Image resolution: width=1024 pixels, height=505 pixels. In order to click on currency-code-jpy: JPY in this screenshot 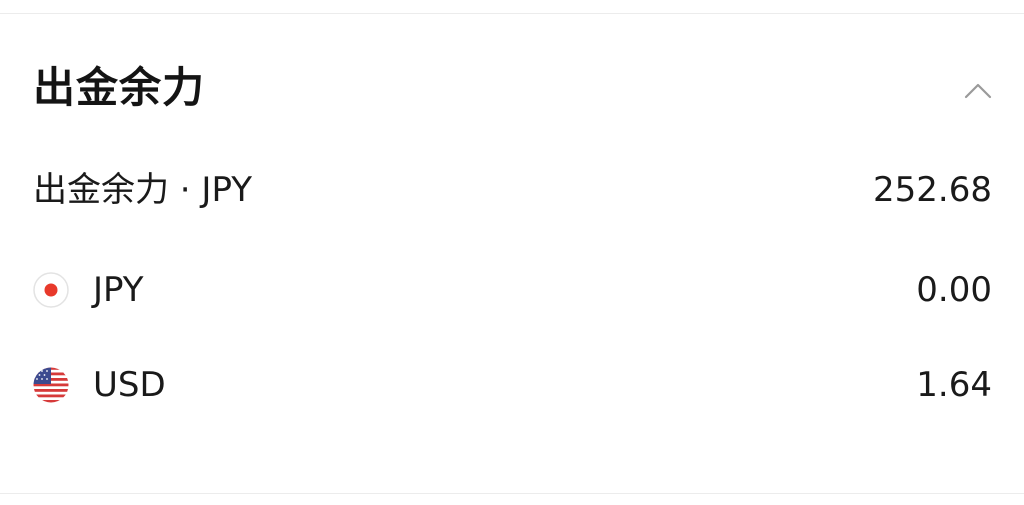, I will do `click(118, 290)`.